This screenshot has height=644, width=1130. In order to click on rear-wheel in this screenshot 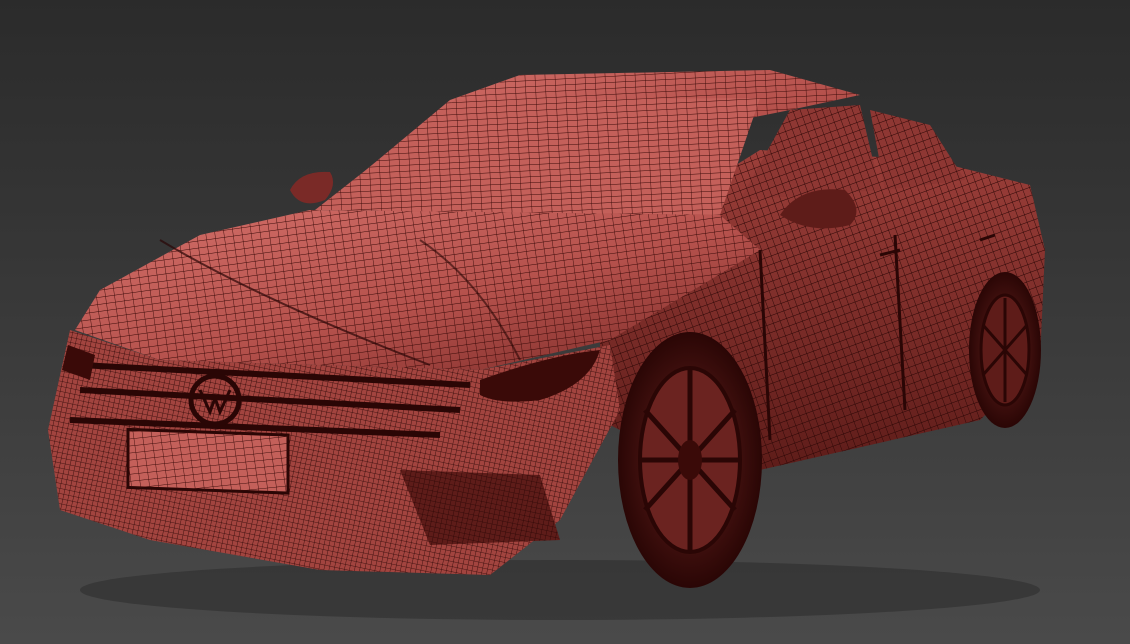, I will do `click(1005, 350)`.